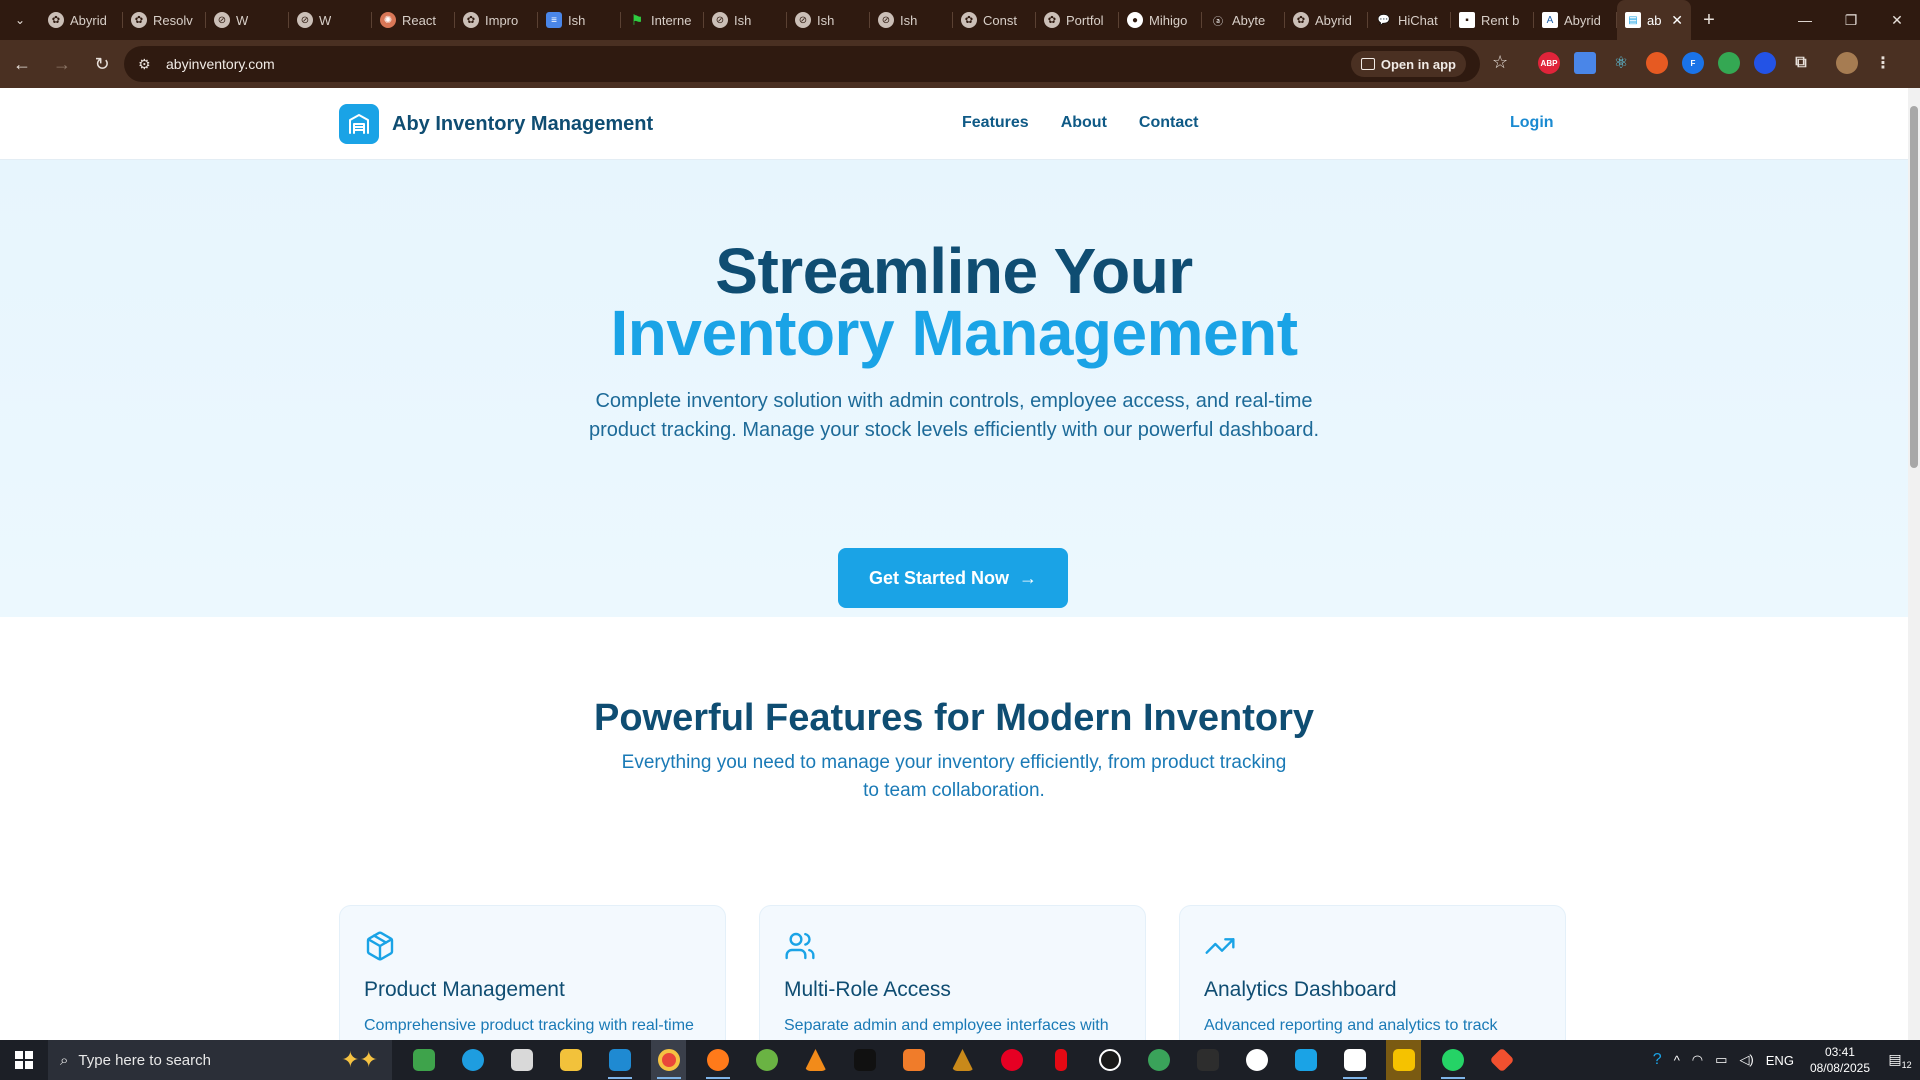 The height and width of the screenshot is (1080, 1920). What do you see at coordinates (1160, 20) in the screenshot?
I see `browser-tab: ● Mihigo` at bounding box center [1160, 20].